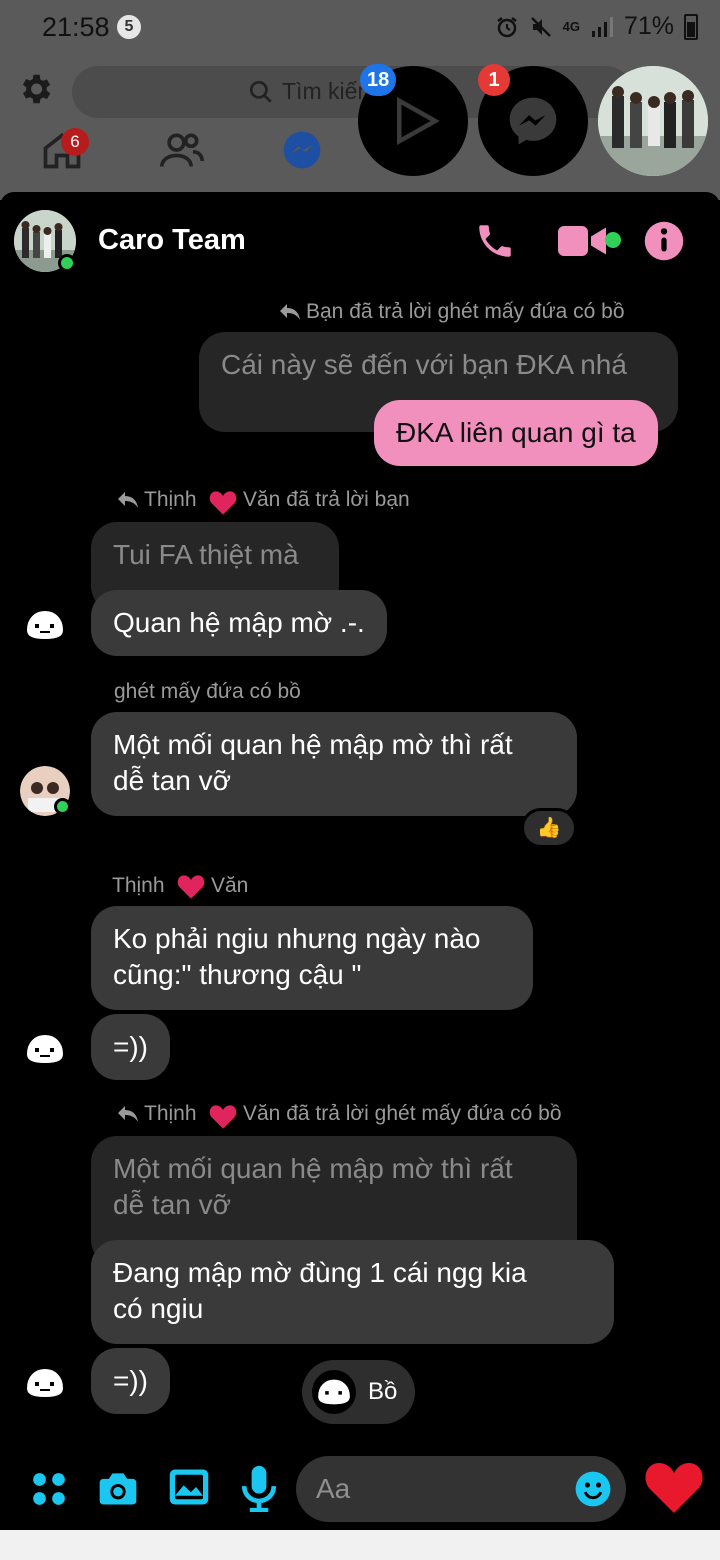 The width and height of the screenshot is (720, 1560). Describe the element at coordinates (326, 499) in the screenshot. I see `reply-note: Văn đã trả lời bạn` at that location.